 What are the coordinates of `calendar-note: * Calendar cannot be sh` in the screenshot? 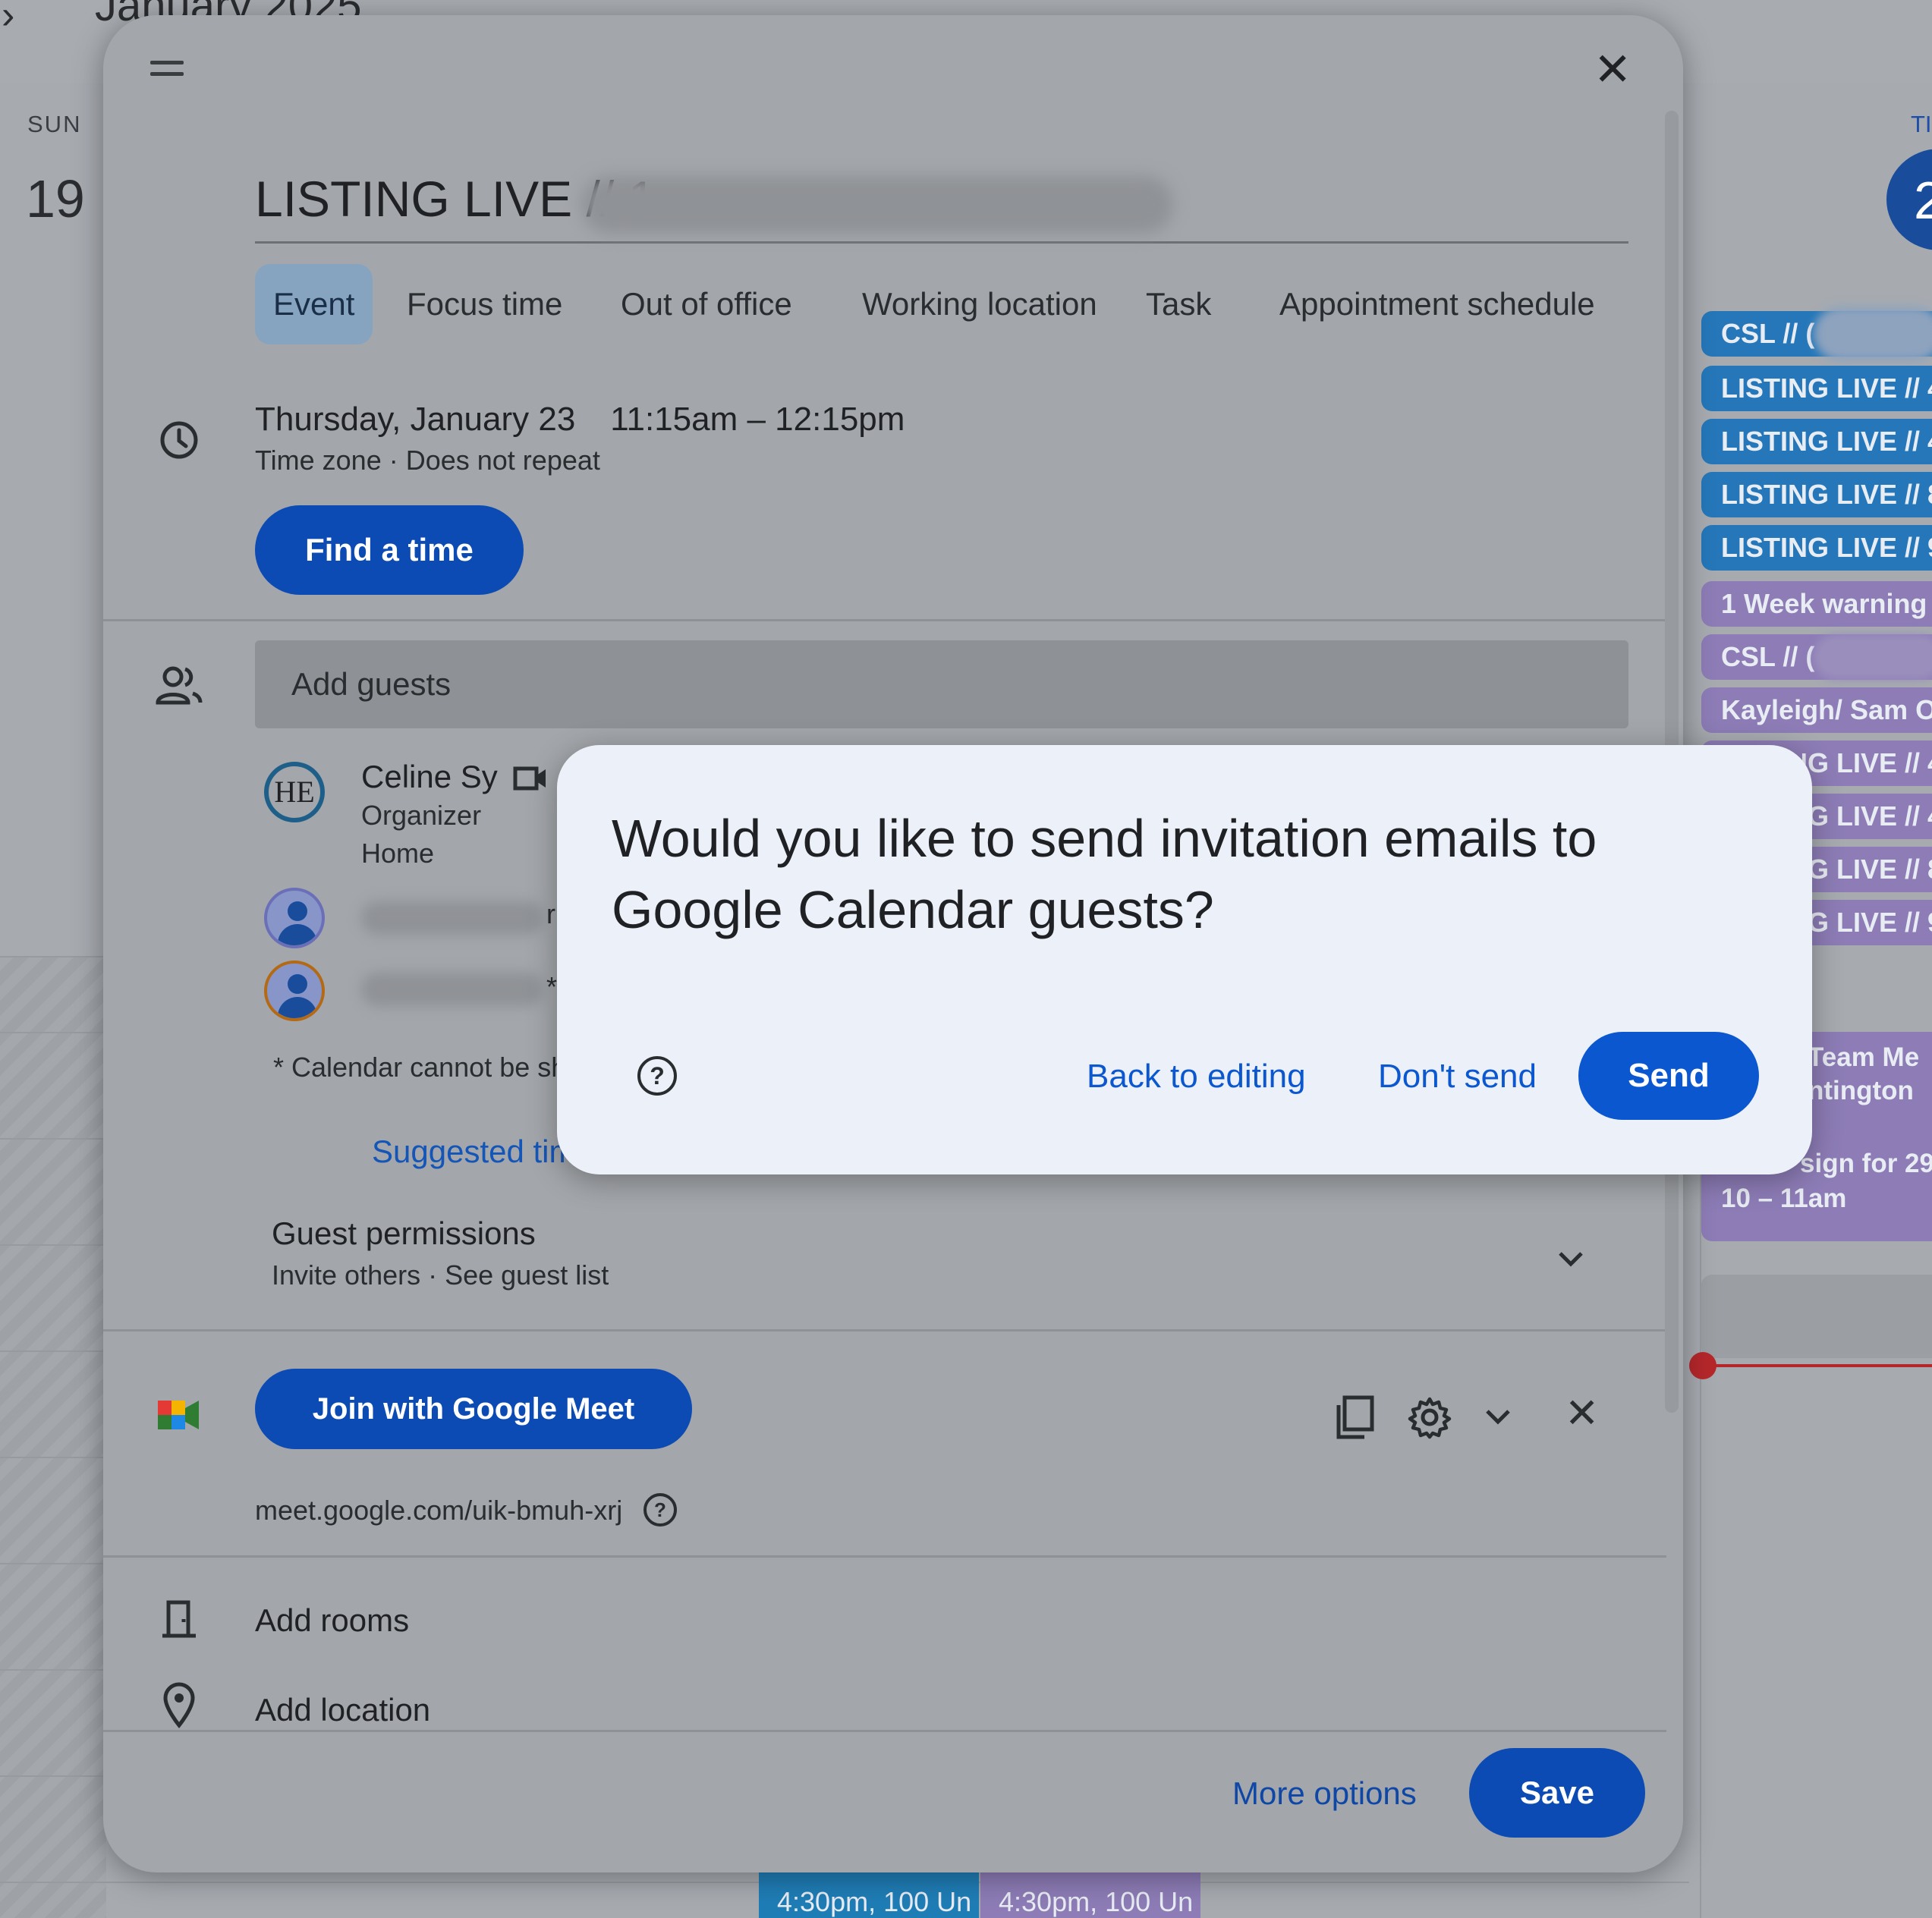 It's located at (420, 1067).